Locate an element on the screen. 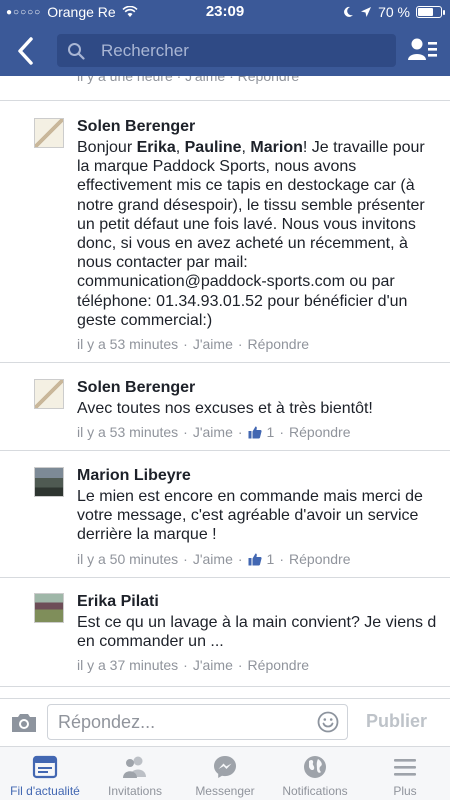  mention-pauline: Pauline is located at coordinates (213, 147).